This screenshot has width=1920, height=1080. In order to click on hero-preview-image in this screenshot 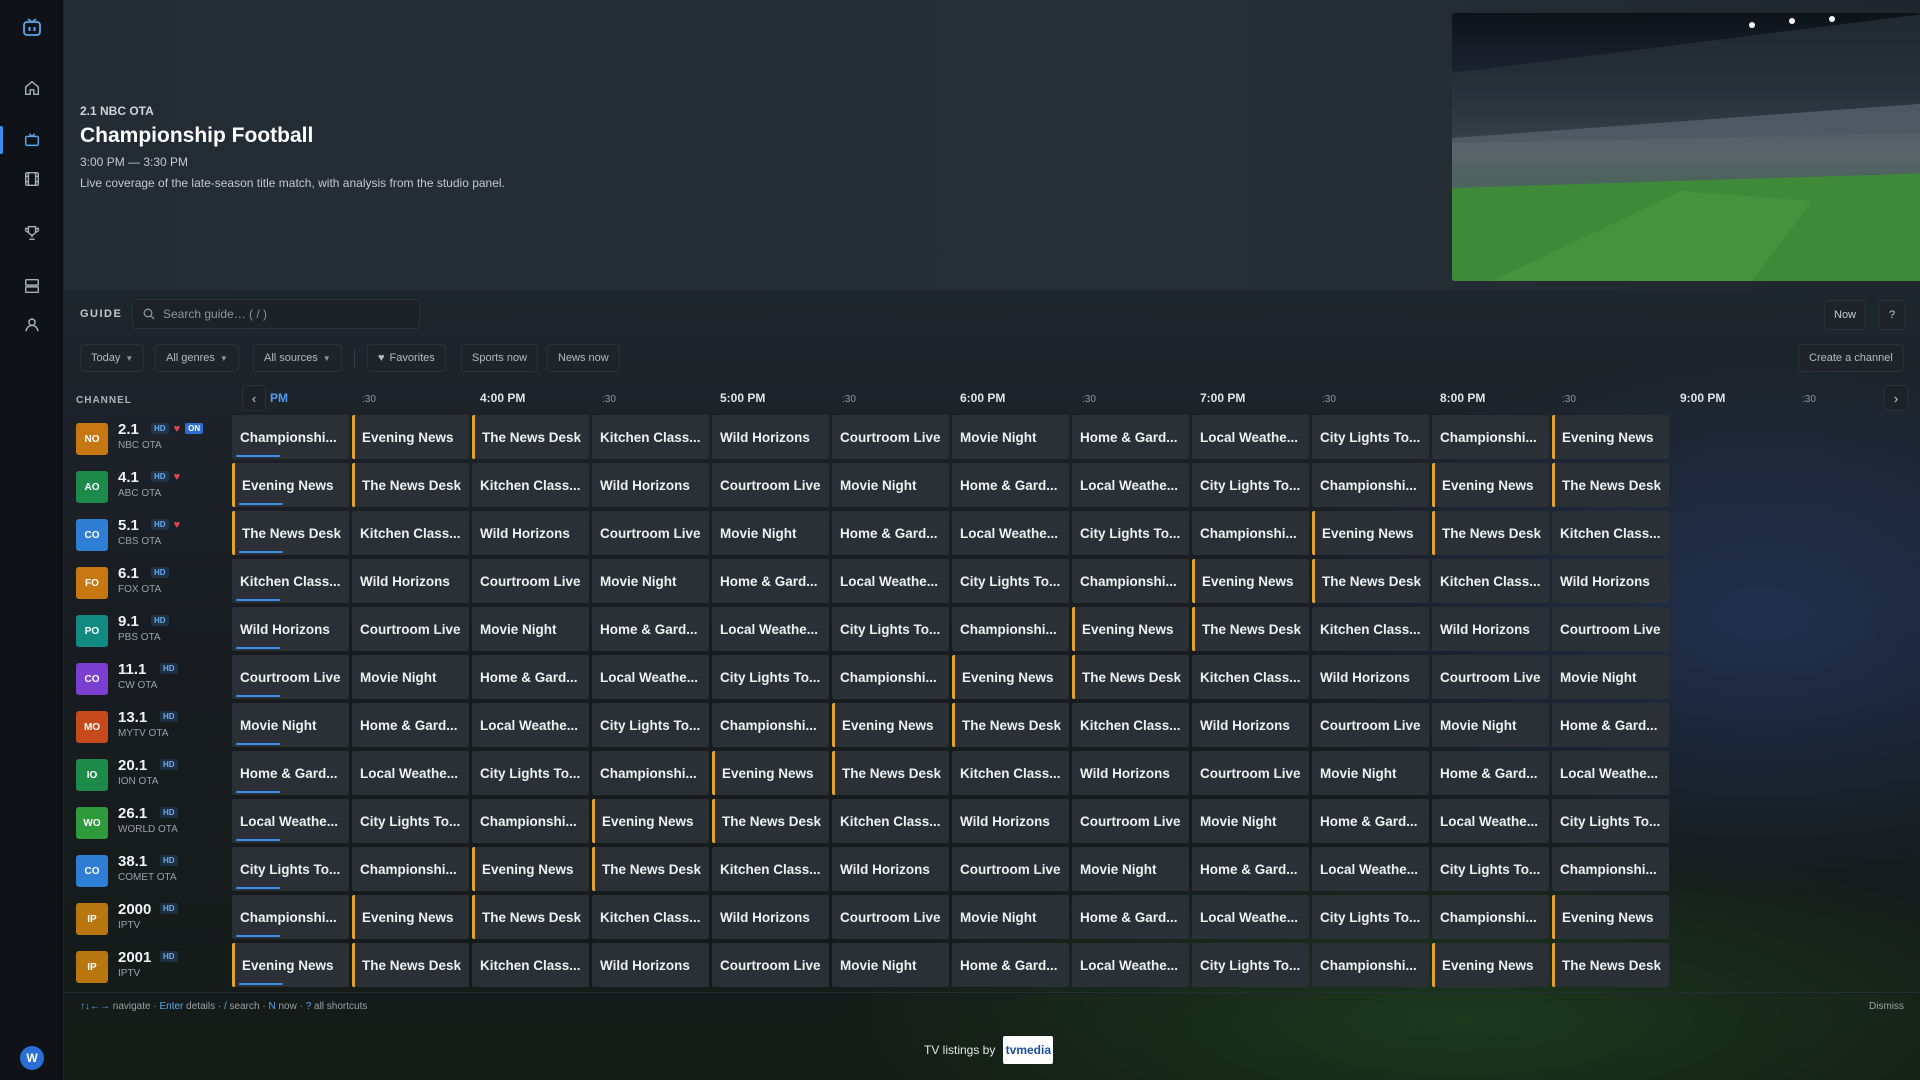, I will do `click(1686, 147)`.